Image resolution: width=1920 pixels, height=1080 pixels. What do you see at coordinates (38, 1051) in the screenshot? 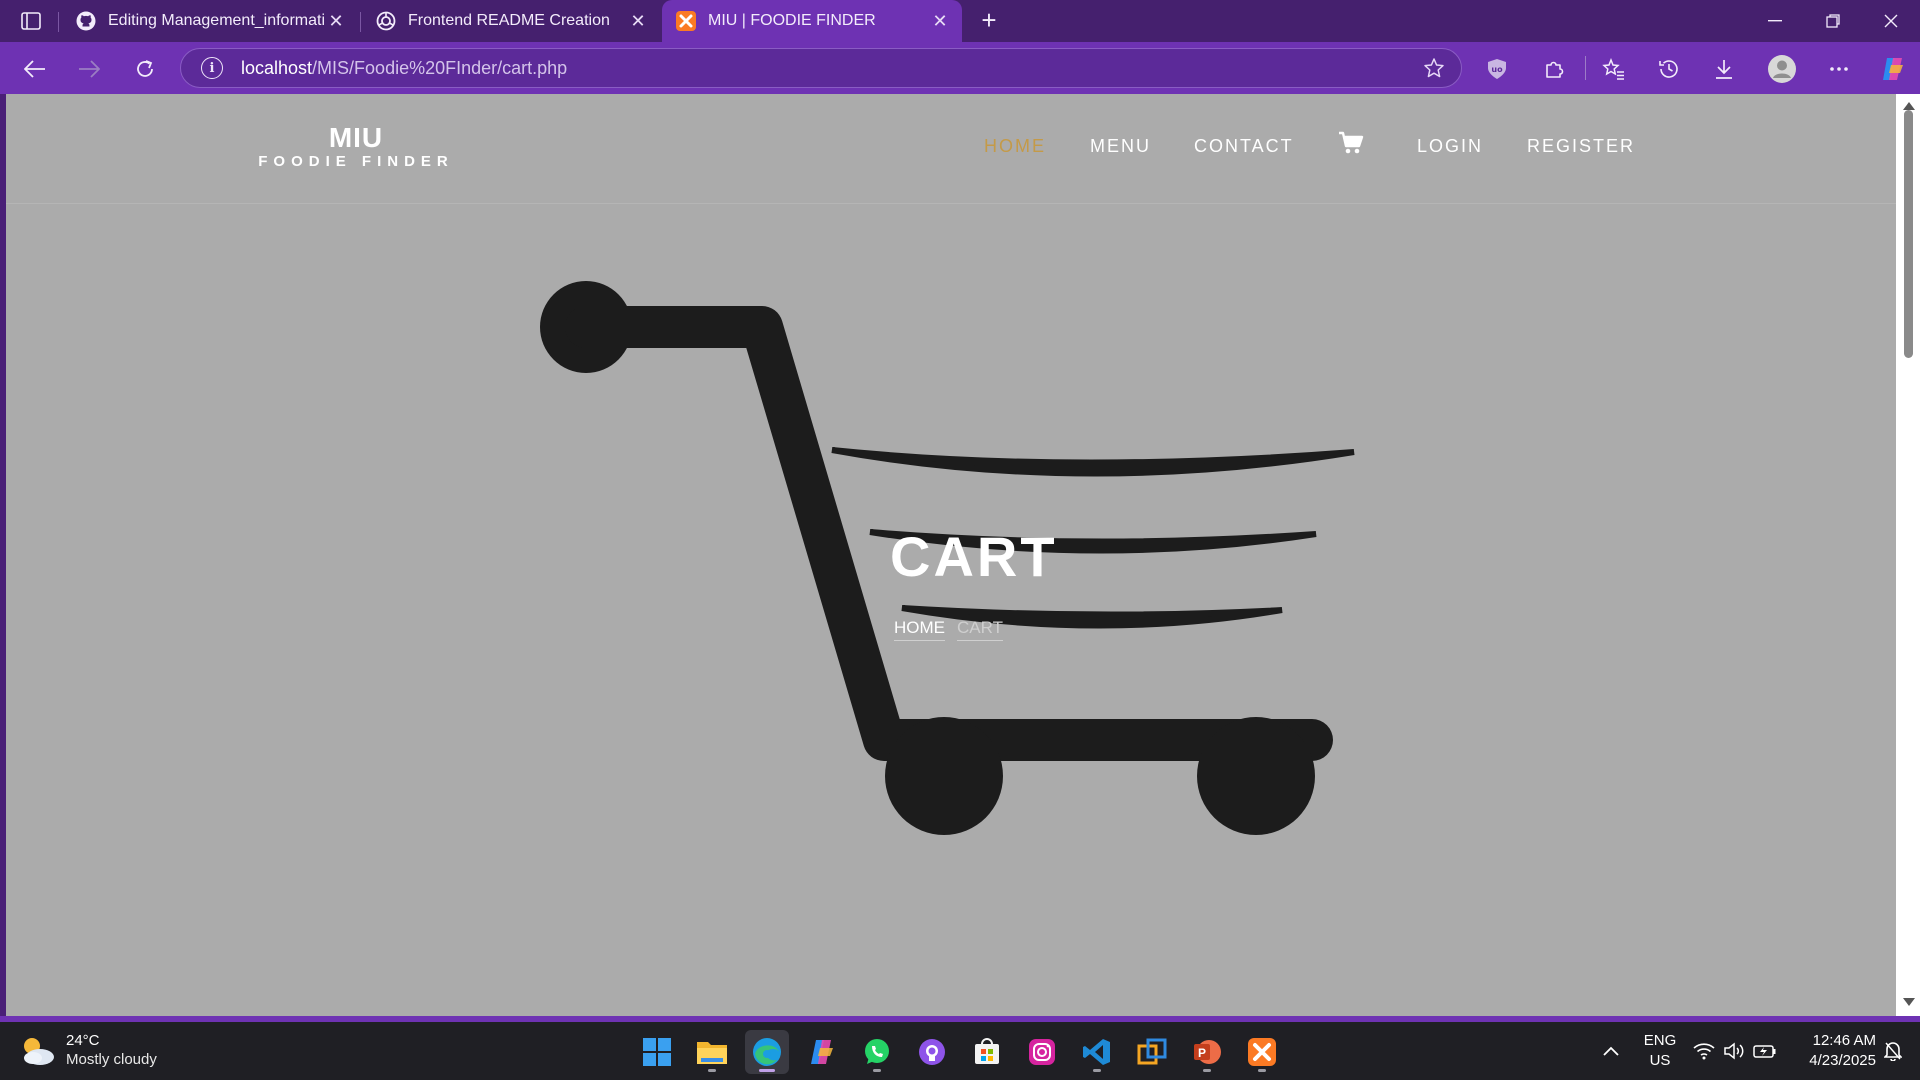
I see `partly-cloudy-icon` at bounding box center [38, 1051].